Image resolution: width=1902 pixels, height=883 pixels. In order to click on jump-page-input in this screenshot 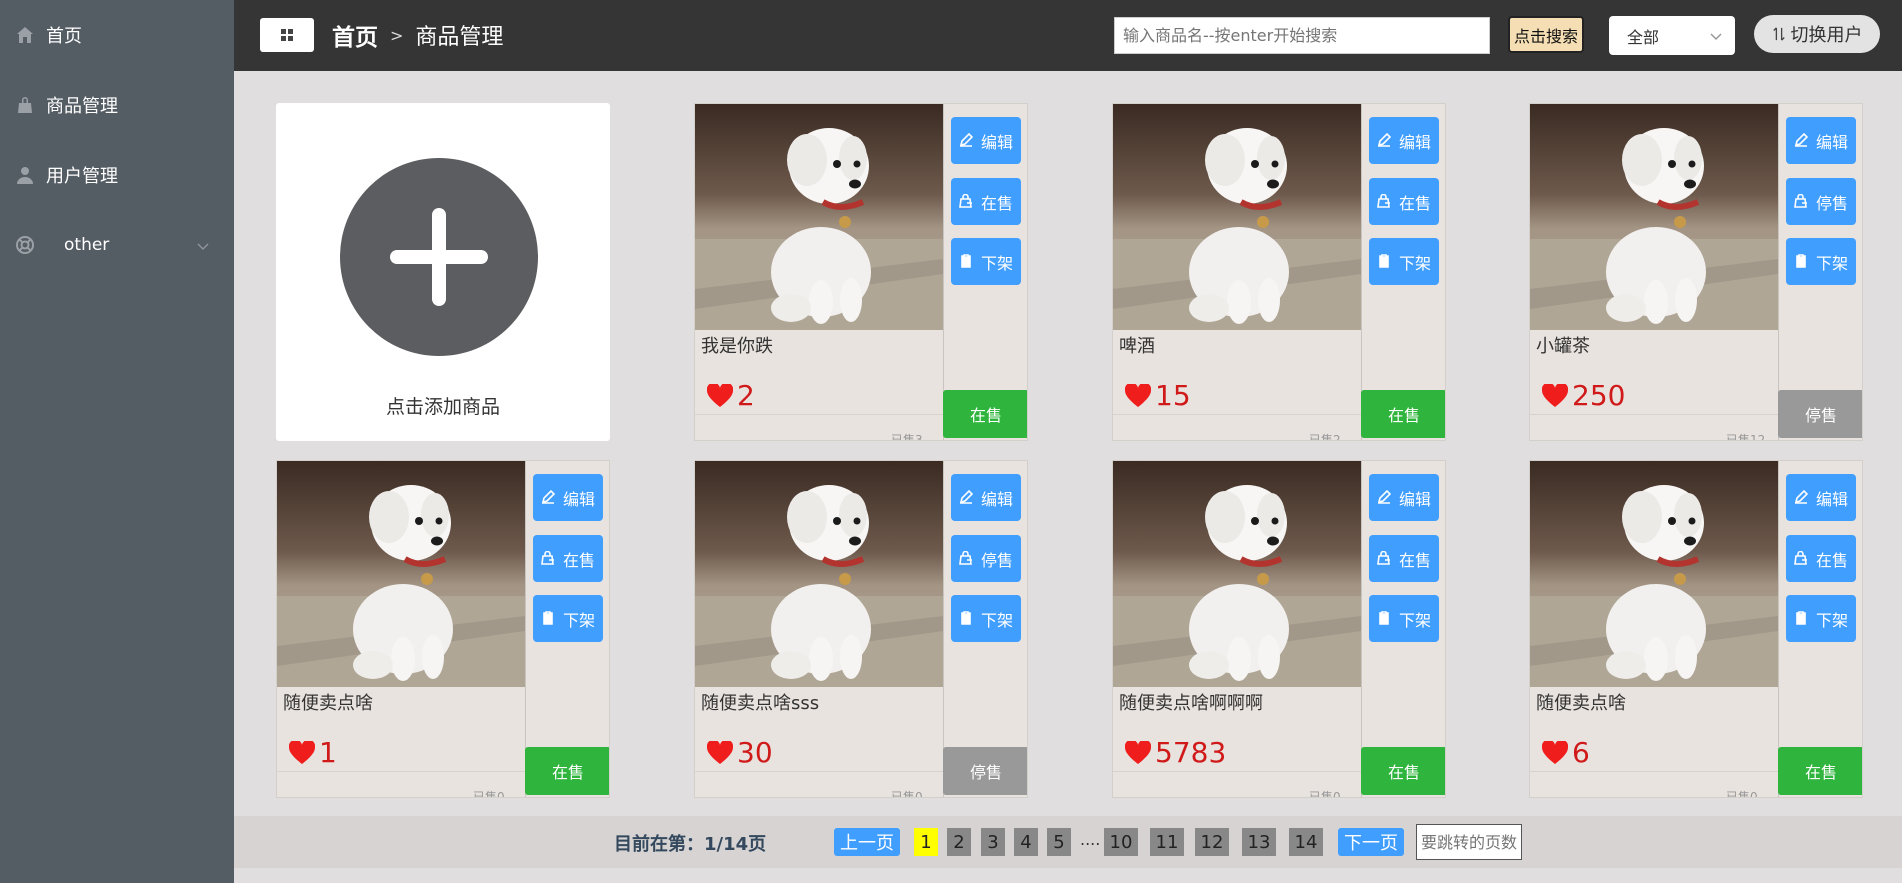, I will do `click(1469, 842)`.